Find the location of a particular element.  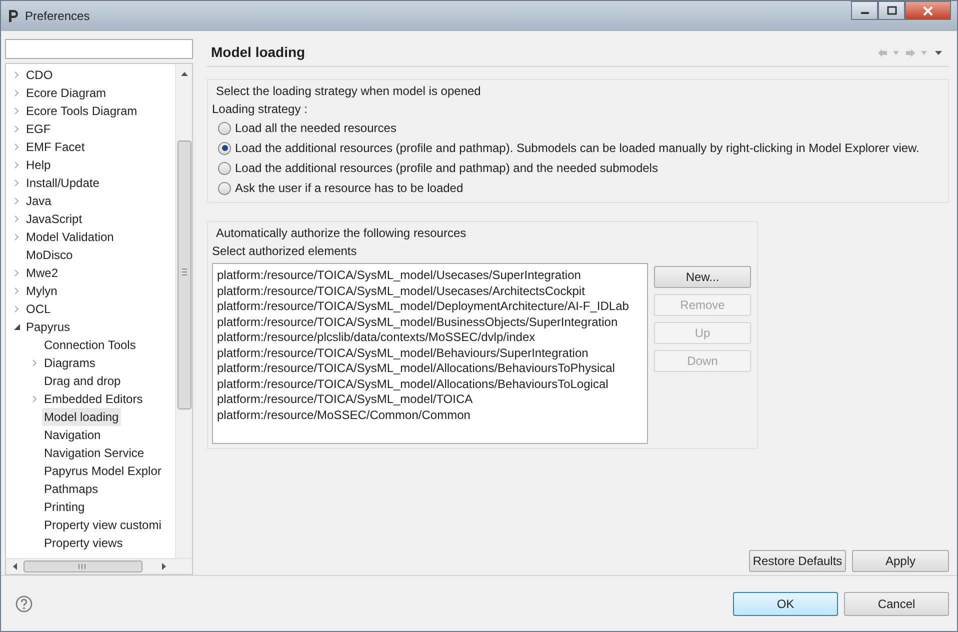

list-item: platform:/resource/TOICA/SysML_model/DeploymentArchitecture/AI-F_IDLab is located at coordinates (430, 306).